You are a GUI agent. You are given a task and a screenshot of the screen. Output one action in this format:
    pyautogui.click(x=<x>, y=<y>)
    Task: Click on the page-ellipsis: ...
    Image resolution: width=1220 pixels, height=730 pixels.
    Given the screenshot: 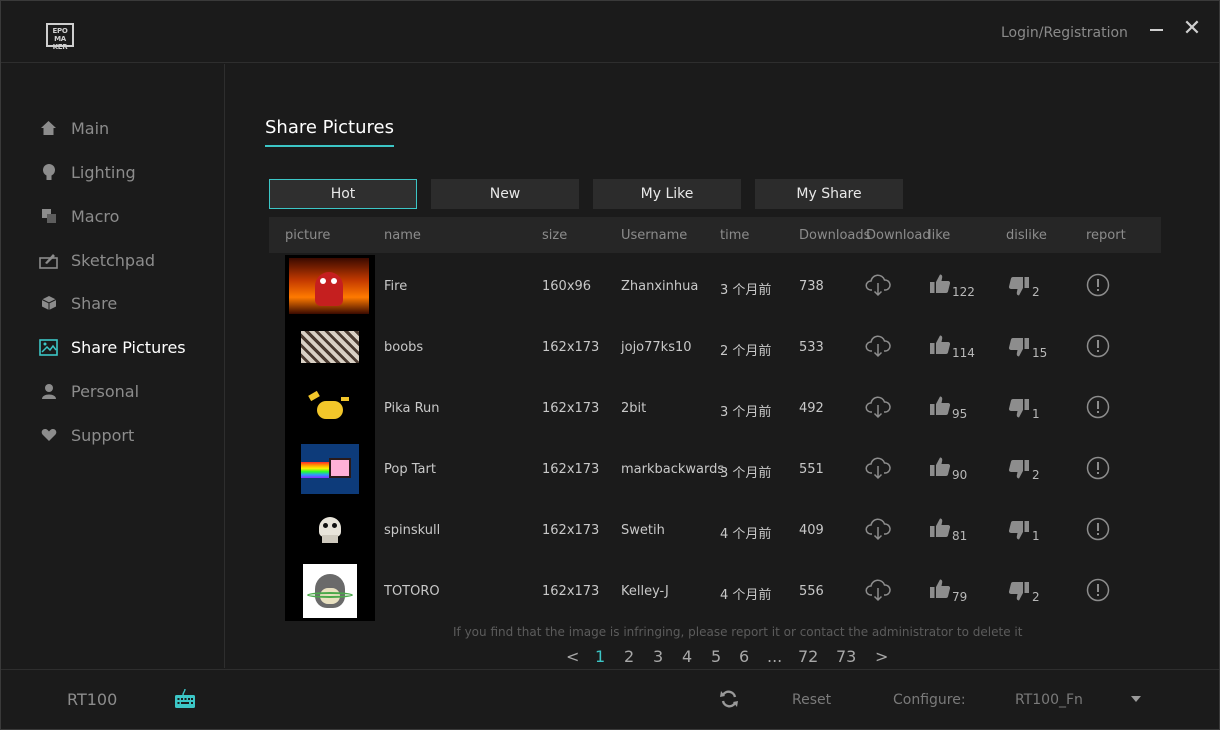 What is the action you would take?
    pyautogui.click(x=775, y=656)
    